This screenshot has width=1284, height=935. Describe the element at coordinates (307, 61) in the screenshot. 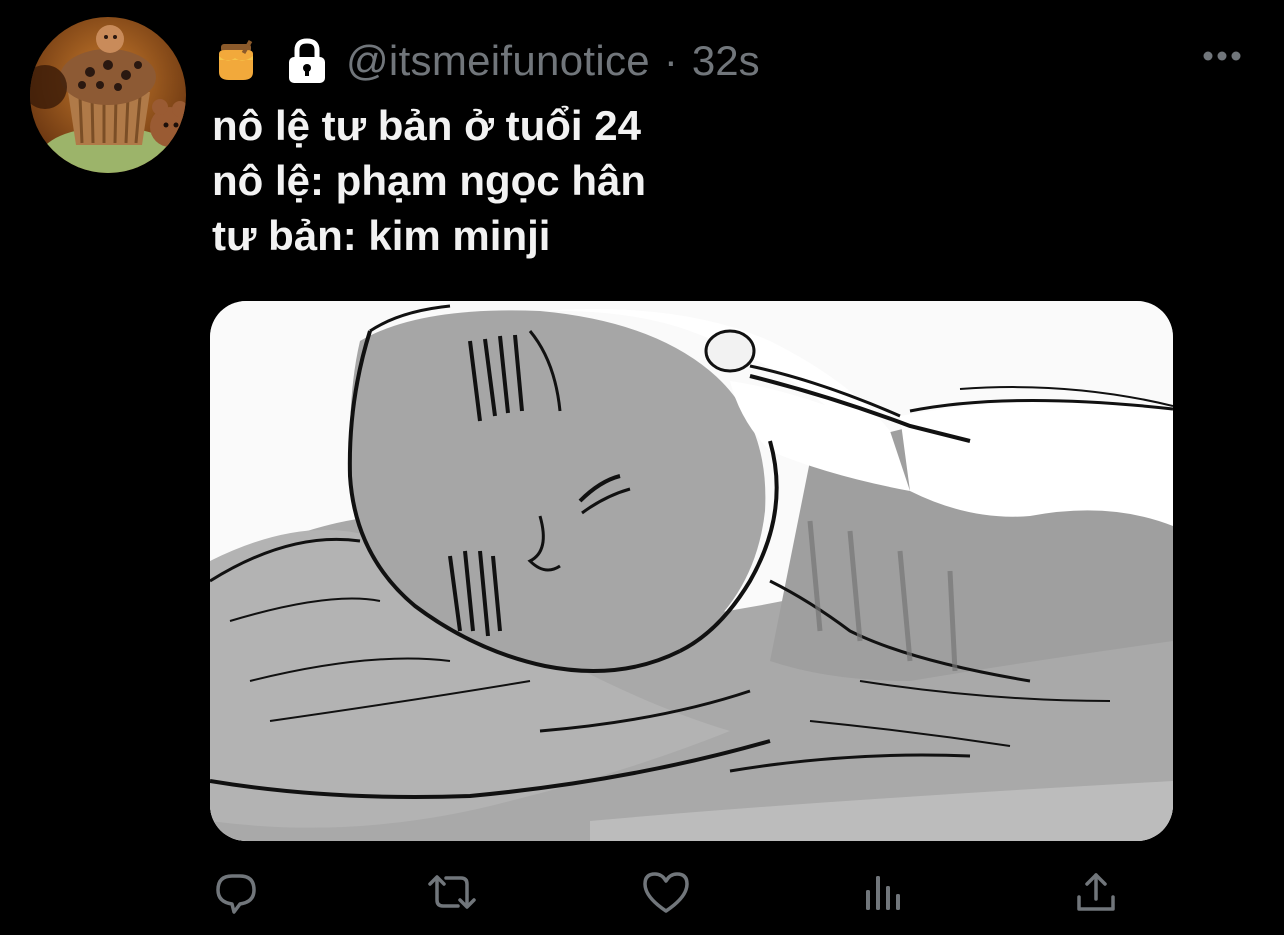

I see `lock-icon` at that location.